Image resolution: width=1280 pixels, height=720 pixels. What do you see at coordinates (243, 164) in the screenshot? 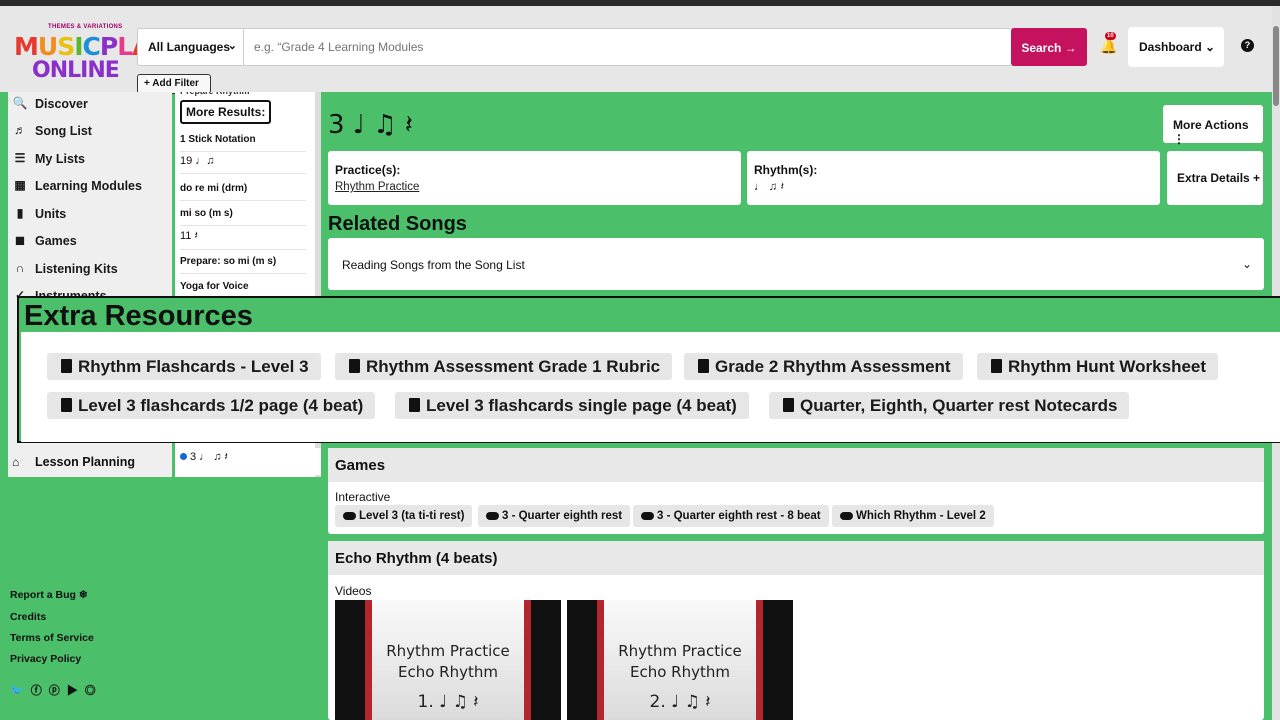
I see `list-item: 19 ♩♫` at bounding box center [243, 164].